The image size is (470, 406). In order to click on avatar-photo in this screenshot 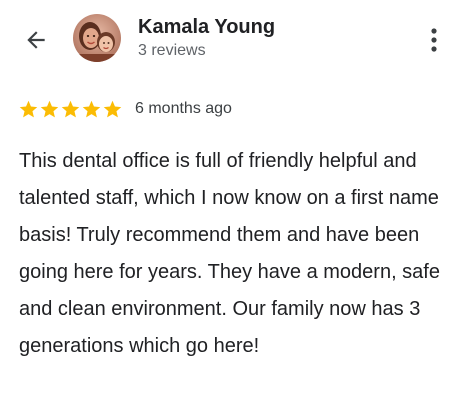, I will do `click(97, 38)`.